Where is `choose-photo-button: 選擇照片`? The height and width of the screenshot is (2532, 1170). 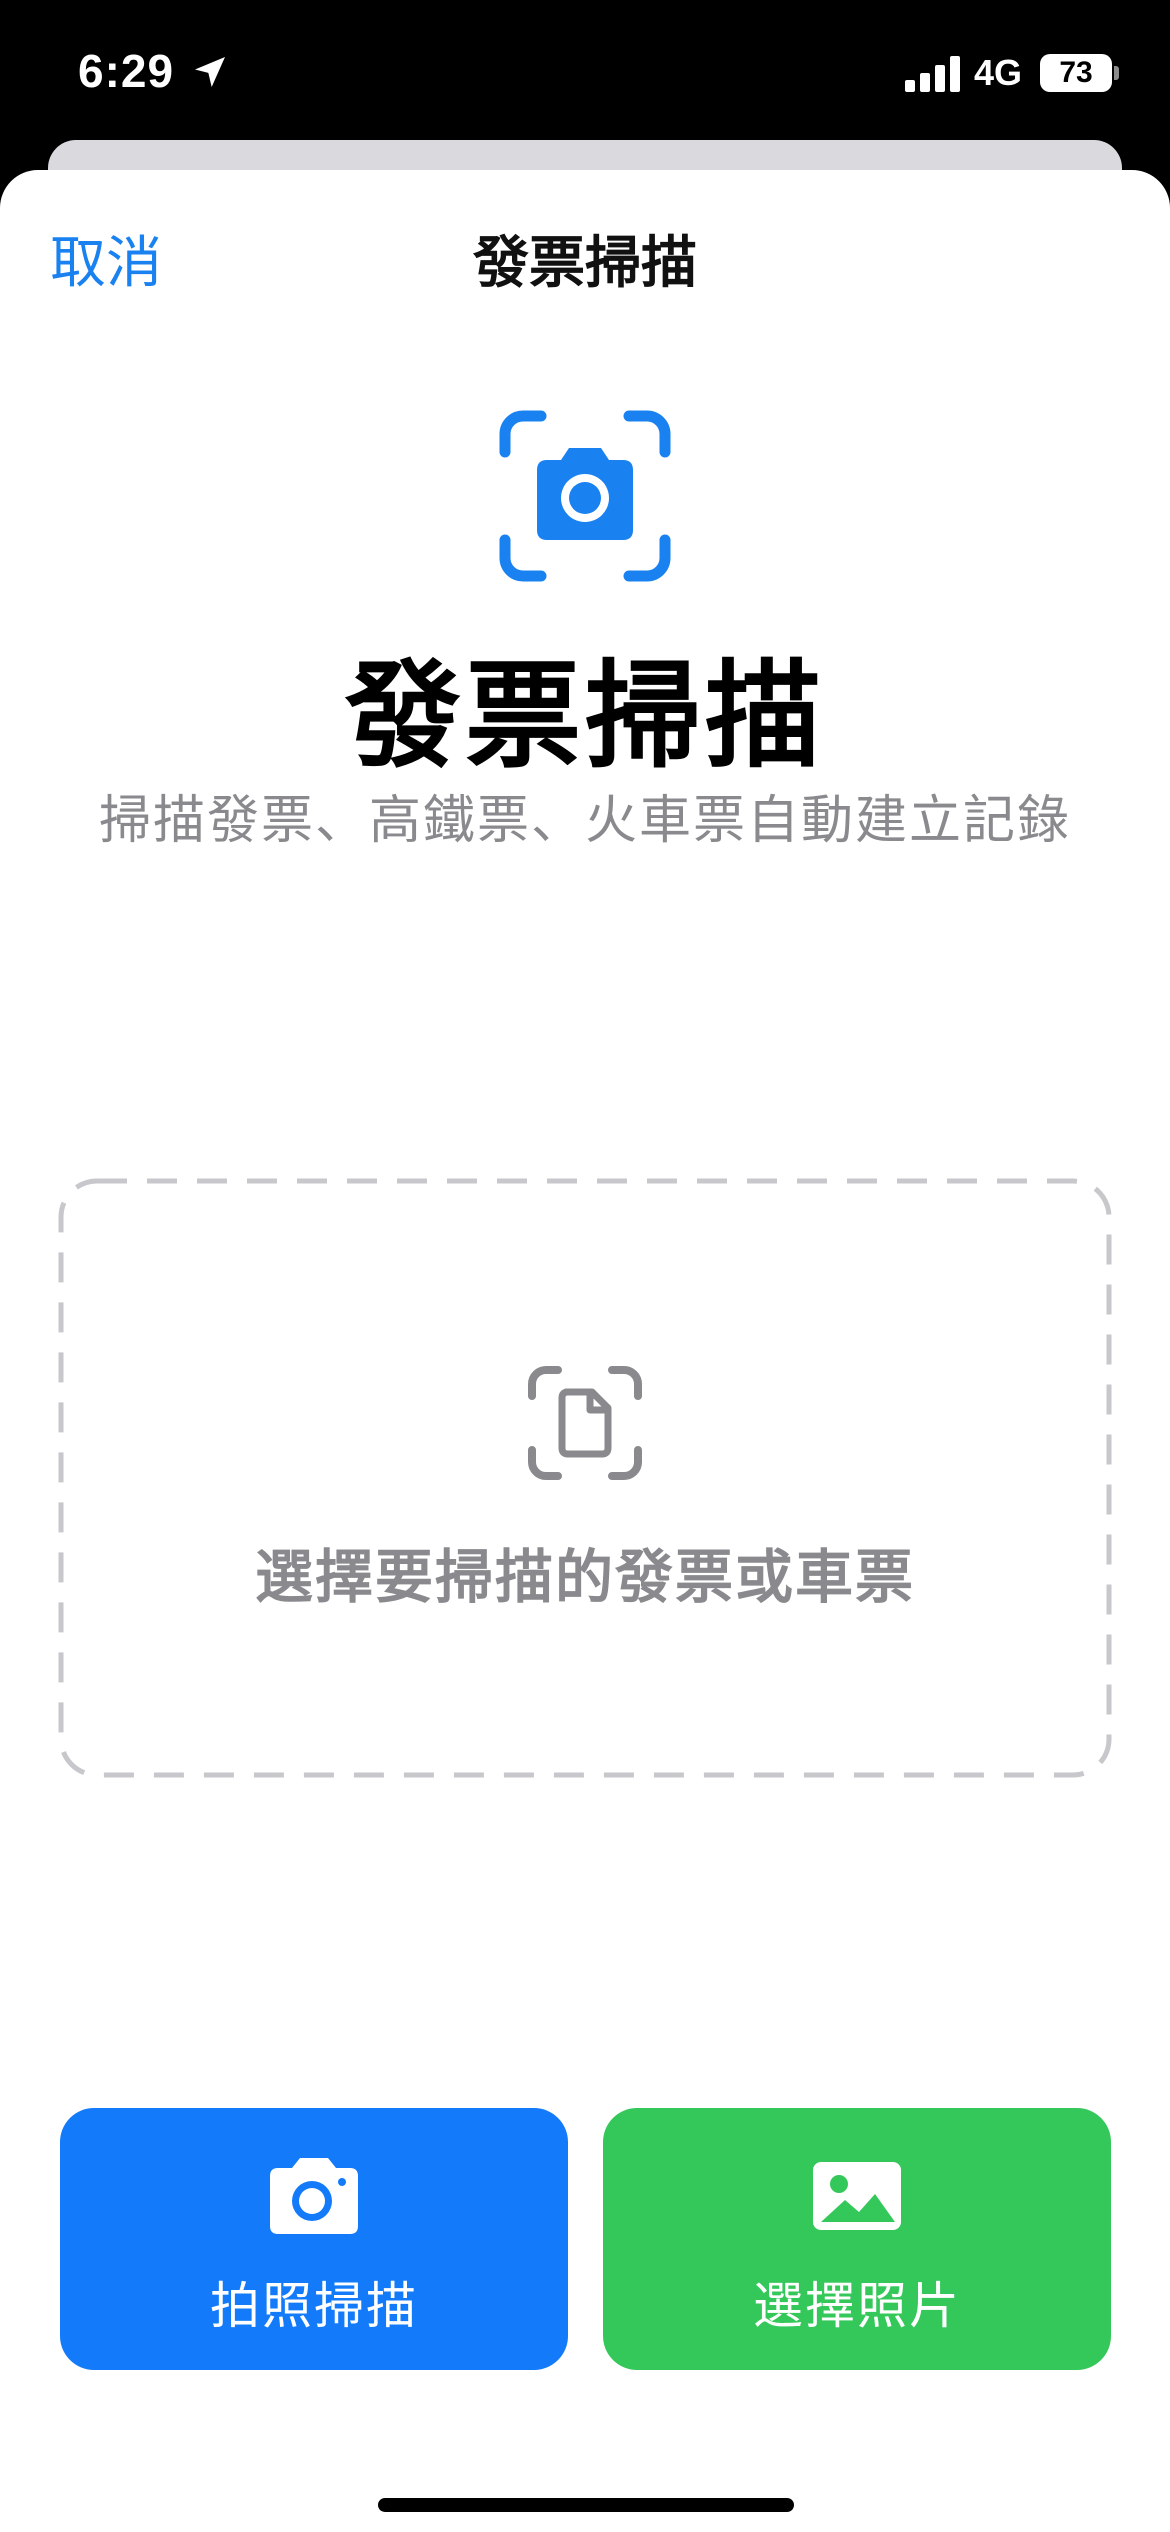
choose-photo-button: 選擇照片 is located at coordinates (857, 2239).